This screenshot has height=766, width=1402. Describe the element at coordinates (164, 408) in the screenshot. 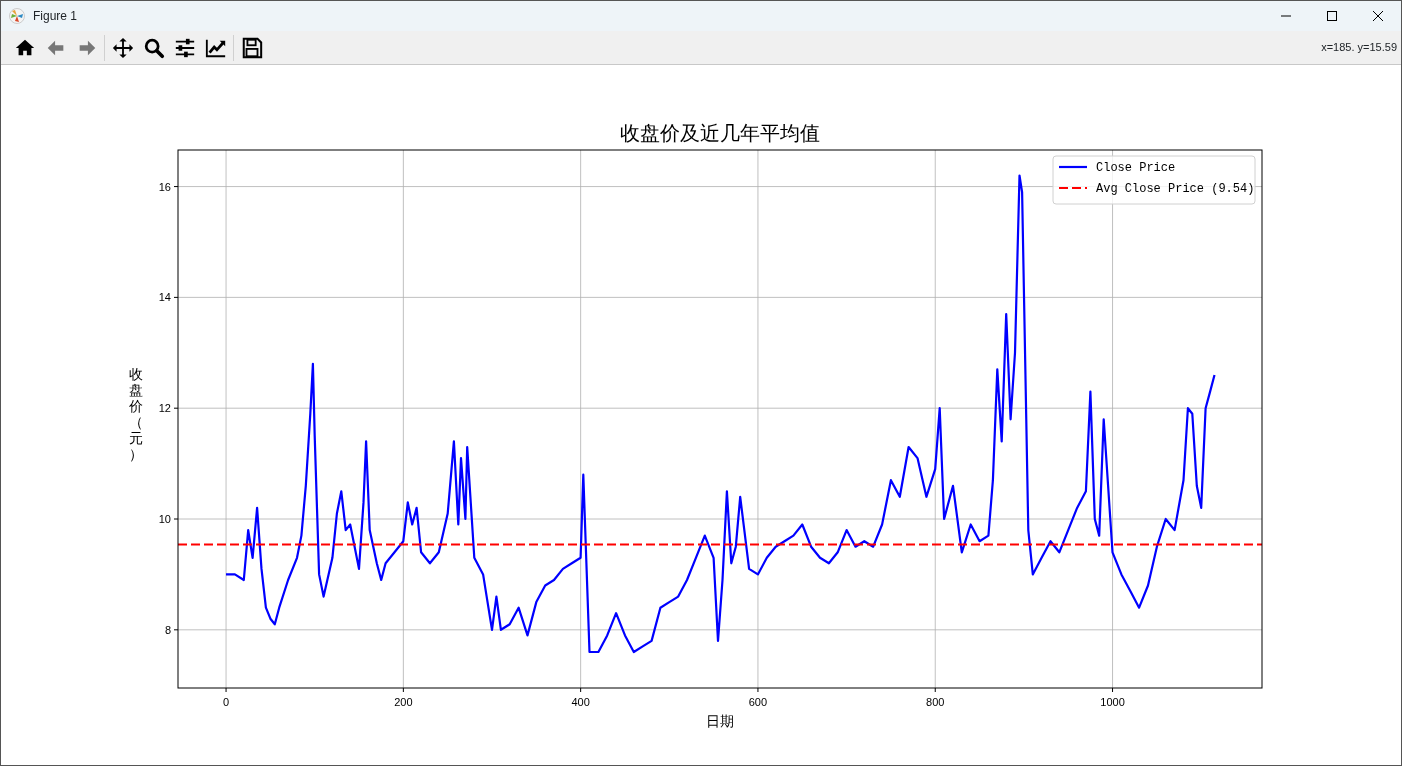

I see `y-tick-label: 12` at that location.